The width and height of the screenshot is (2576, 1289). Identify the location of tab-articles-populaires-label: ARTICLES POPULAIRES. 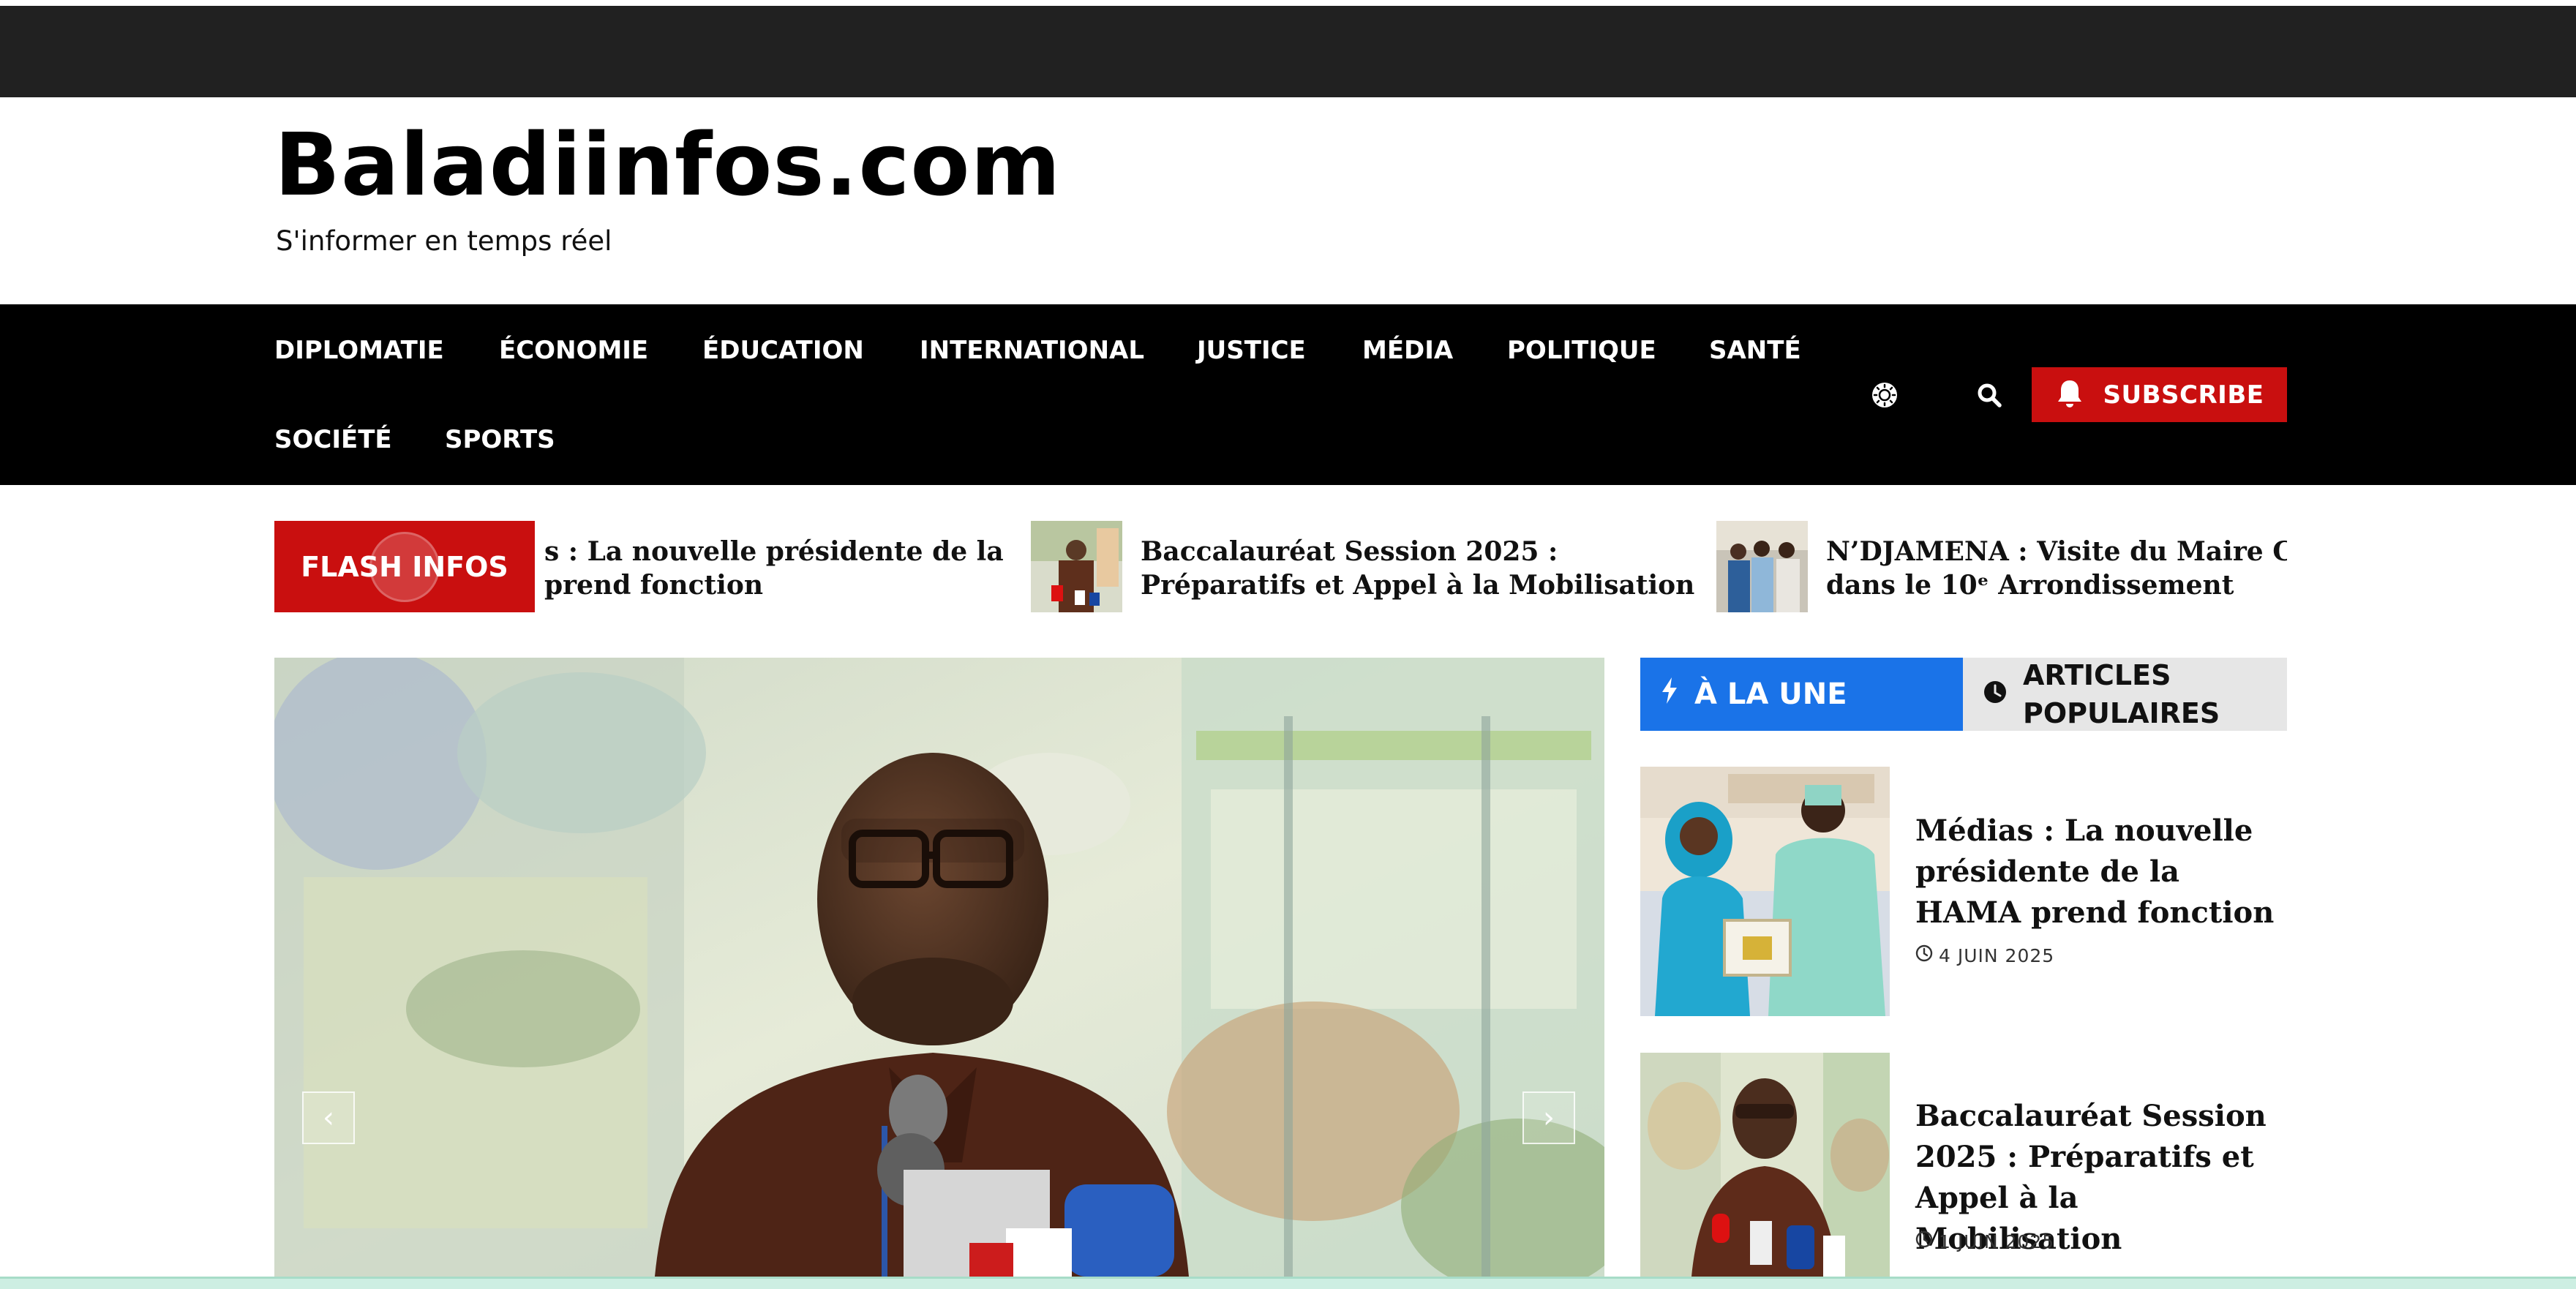
(2121, 694).